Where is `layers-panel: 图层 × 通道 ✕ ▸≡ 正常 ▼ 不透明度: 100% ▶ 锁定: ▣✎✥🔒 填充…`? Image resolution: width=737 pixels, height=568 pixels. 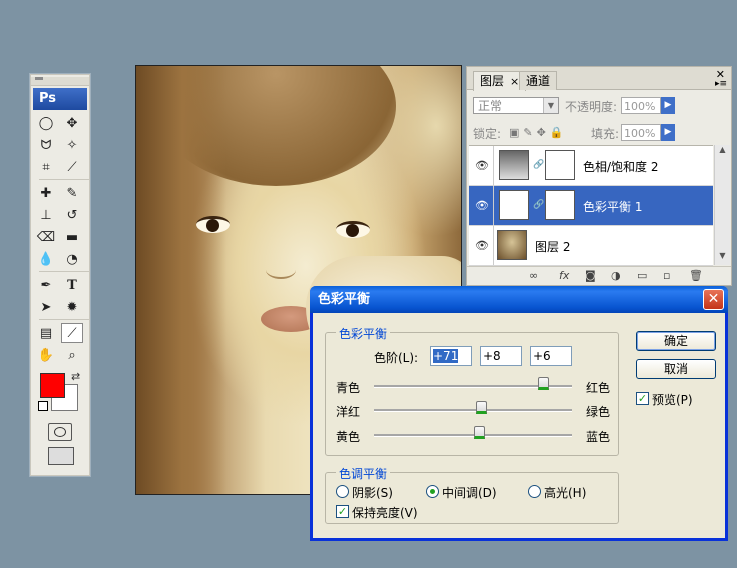 layers-panel: 图层 × 通道 ✕ ▸≡ 正常 ▼ 不透明度: 100% ▶ 锁定: ▣✎✥🔒 填充… is located at coordinates (599, 176).